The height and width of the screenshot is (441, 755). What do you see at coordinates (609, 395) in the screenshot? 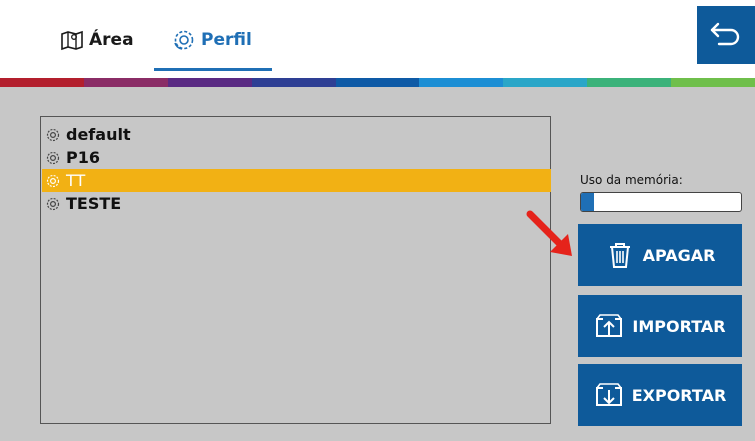
I see `export-icon` at bounding box center [609, 395].